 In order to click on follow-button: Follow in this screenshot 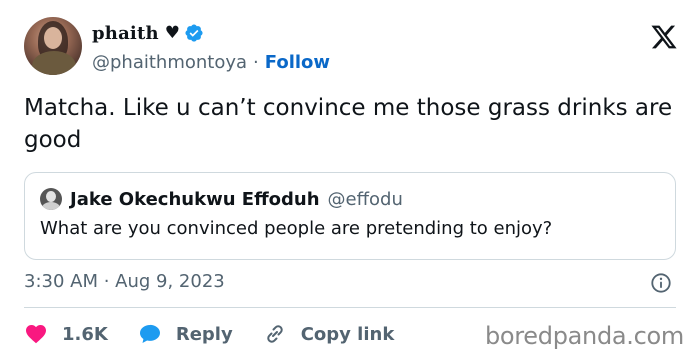, I will do `click(297, 62)`.